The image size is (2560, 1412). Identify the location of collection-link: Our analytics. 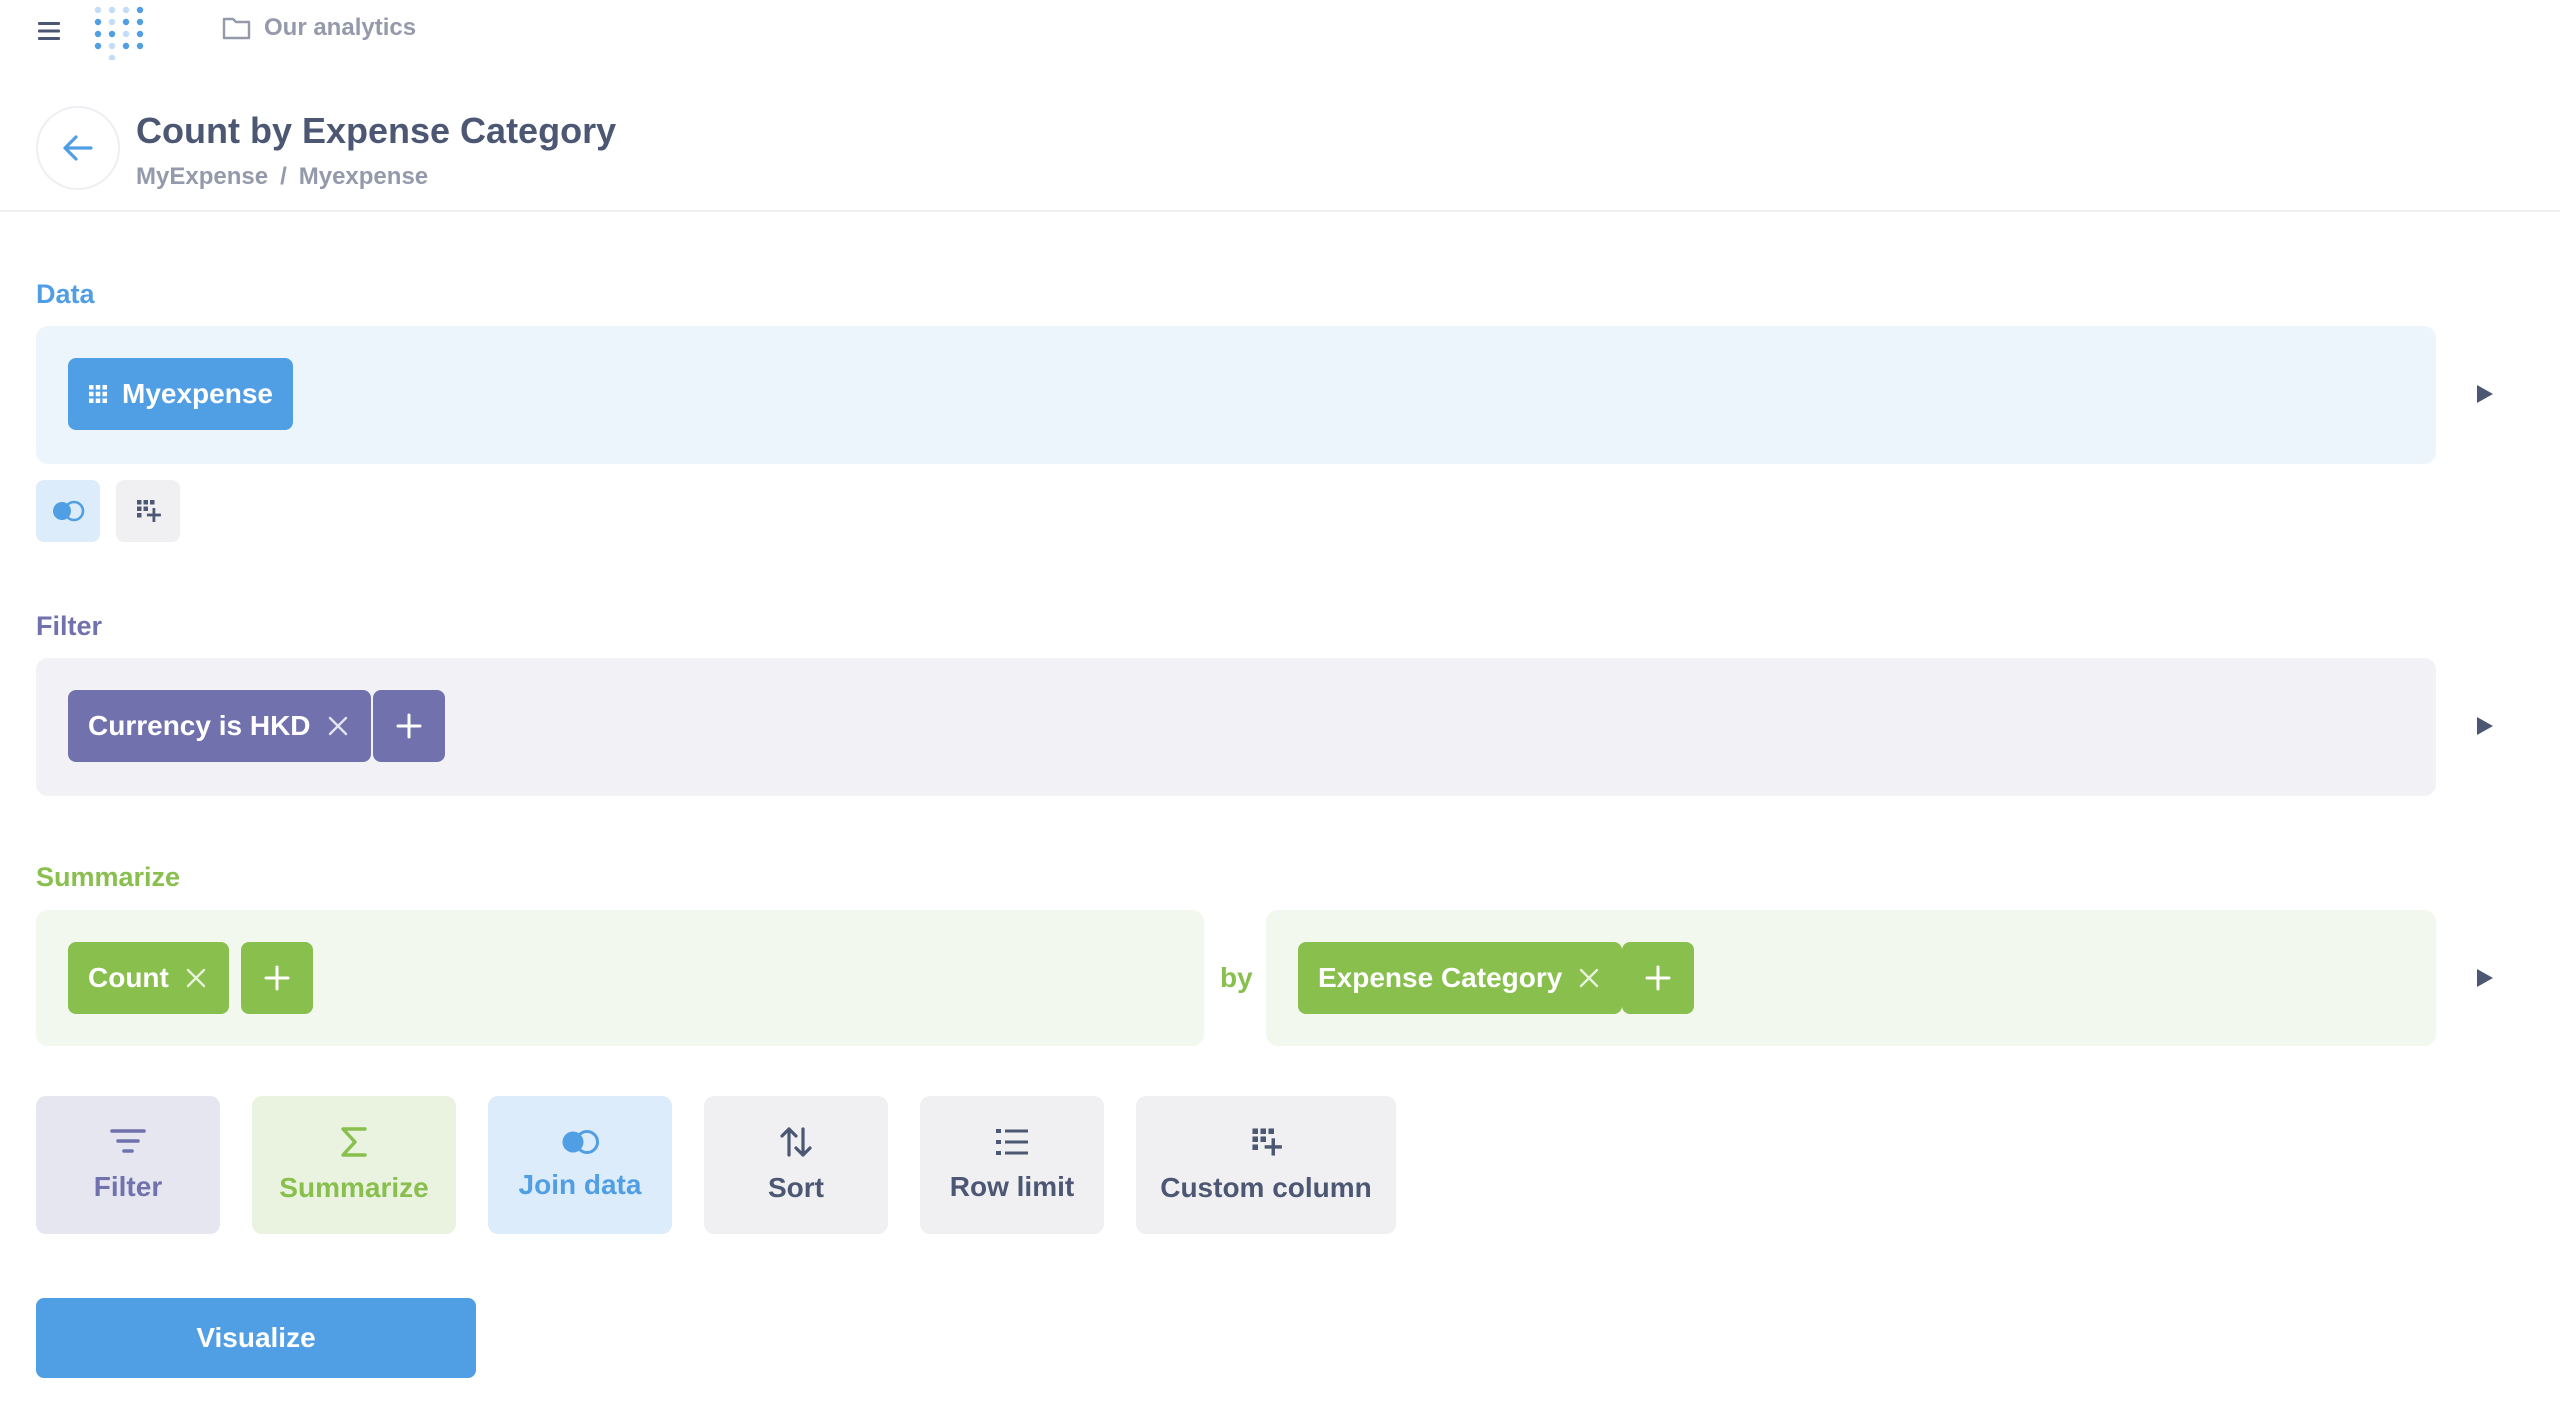
(319, 28).